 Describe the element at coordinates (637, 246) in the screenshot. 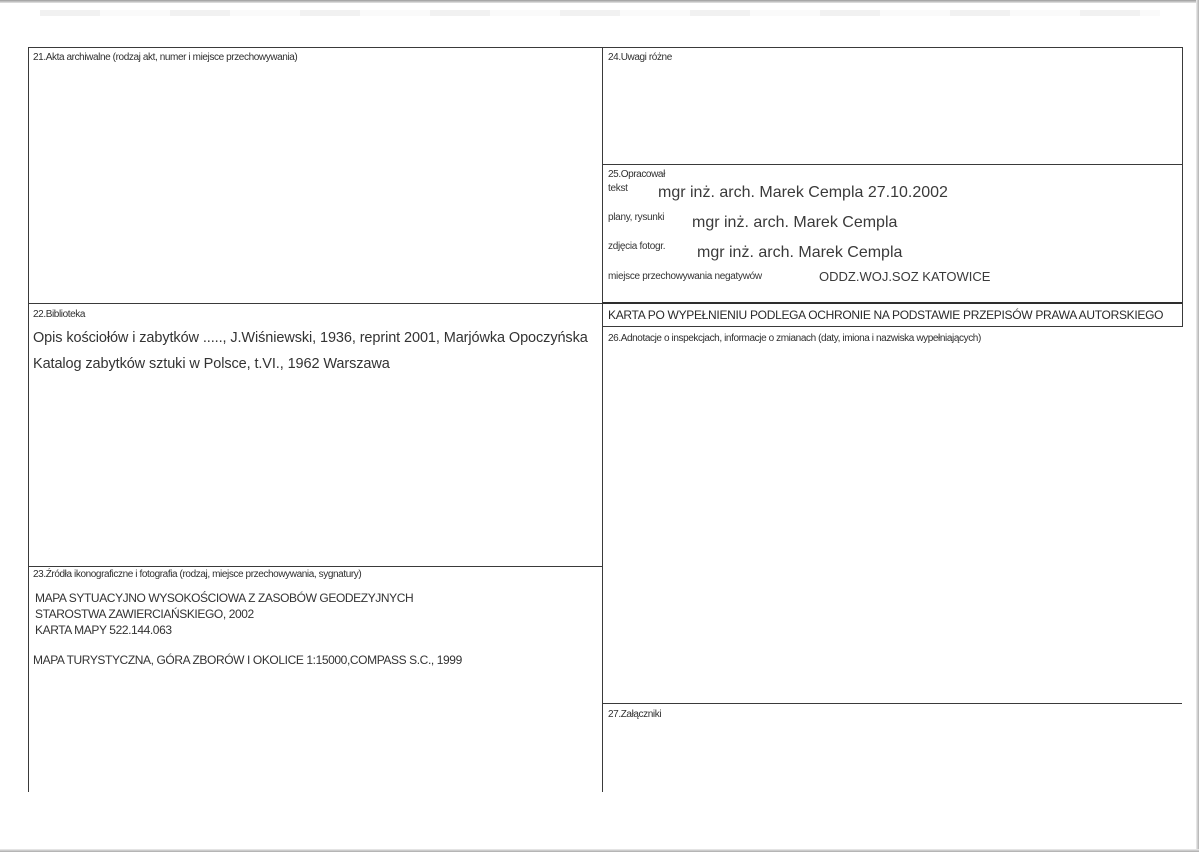

I see `zdjecia-tag: zdjęcia fotogr.` at that location.